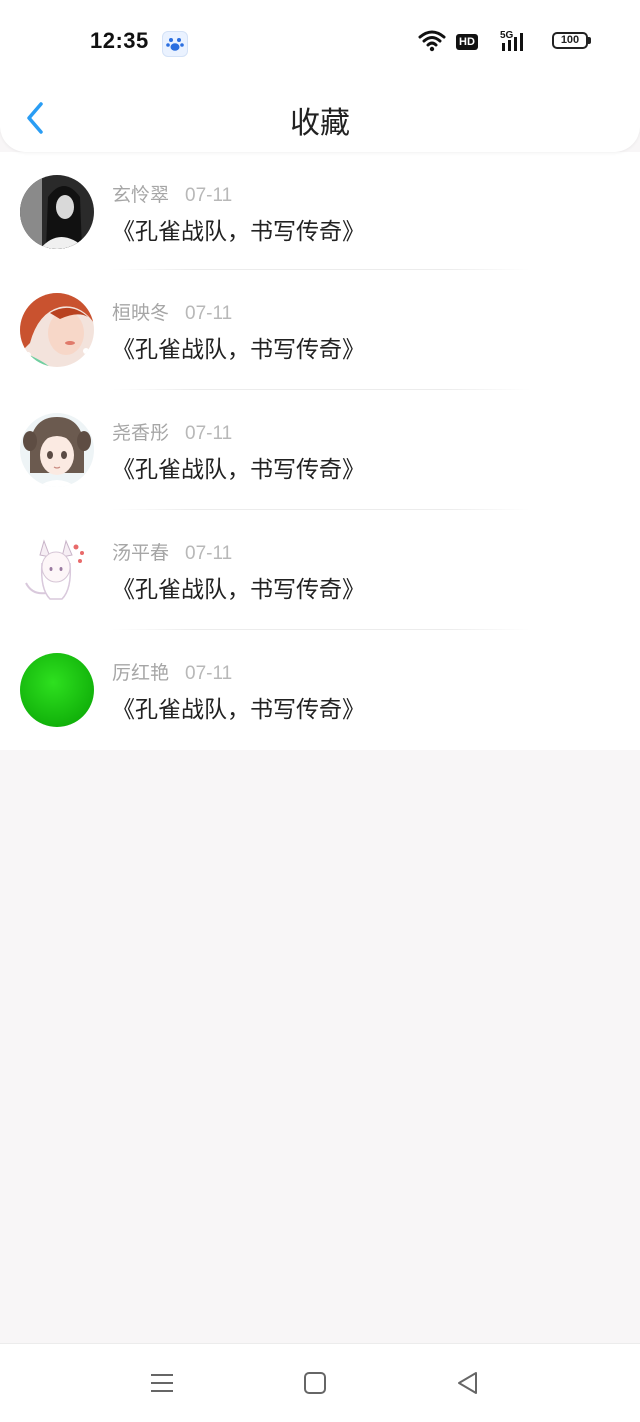  I want to click on fox-girl-sketch-avatar-icon, so click(57, 570).